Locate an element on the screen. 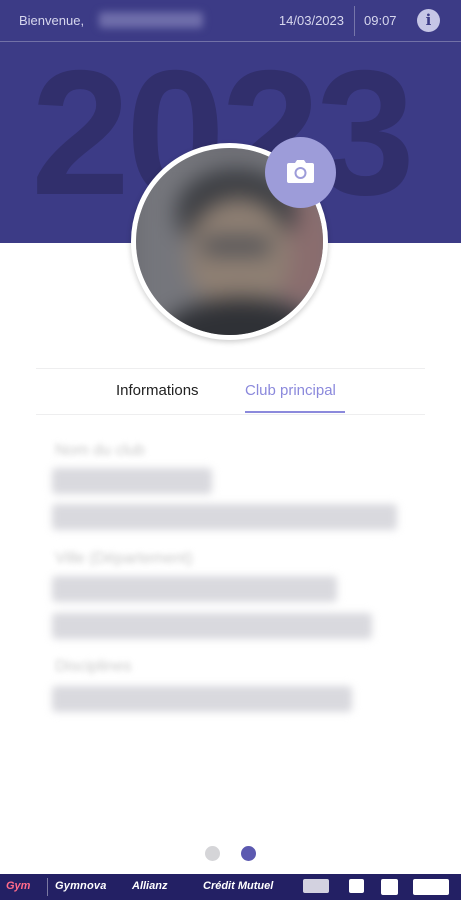 Image resolution: width=461 pixels, height=900 pixels. sponsor-bar: Gym Gymnova Allianz Crédit Mutuel is located at coordinates (230, 887).